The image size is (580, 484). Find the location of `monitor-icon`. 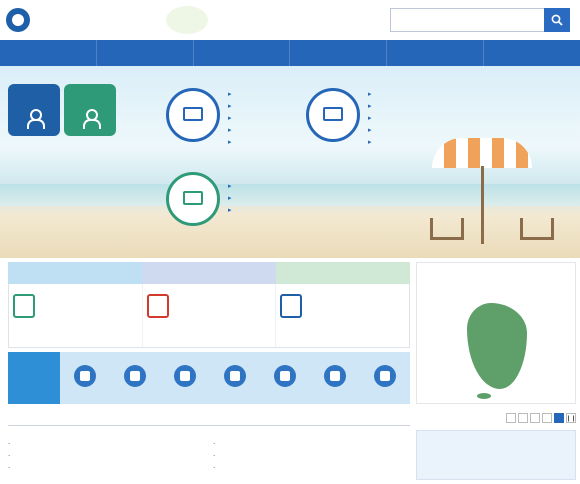

monitor-icon is located at coordinates (291, 306).